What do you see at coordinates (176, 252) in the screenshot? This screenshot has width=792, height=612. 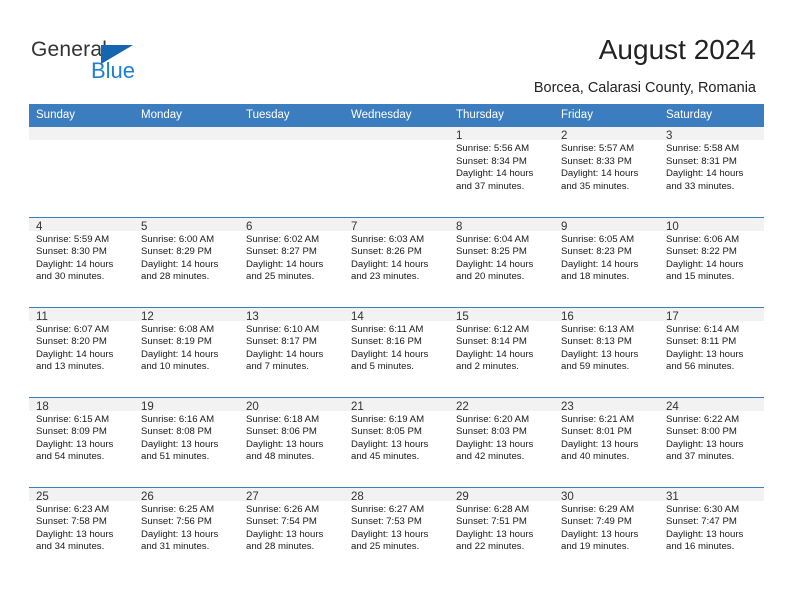 I see `sunset-time: Sunset: 8:29 PM` at bounding box center [176, 252].